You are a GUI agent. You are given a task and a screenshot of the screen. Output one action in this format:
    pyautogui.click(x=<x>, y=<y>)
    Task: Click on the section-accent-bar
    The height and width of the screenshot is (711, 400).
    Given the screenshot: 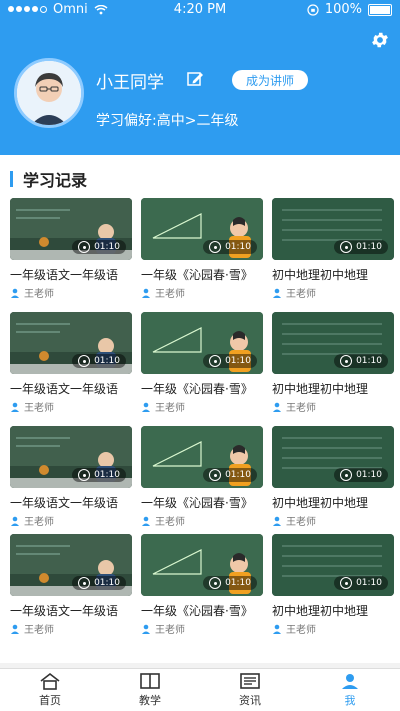 What is the action you would take?
    pyautogui.click(x=11, y=179)
    